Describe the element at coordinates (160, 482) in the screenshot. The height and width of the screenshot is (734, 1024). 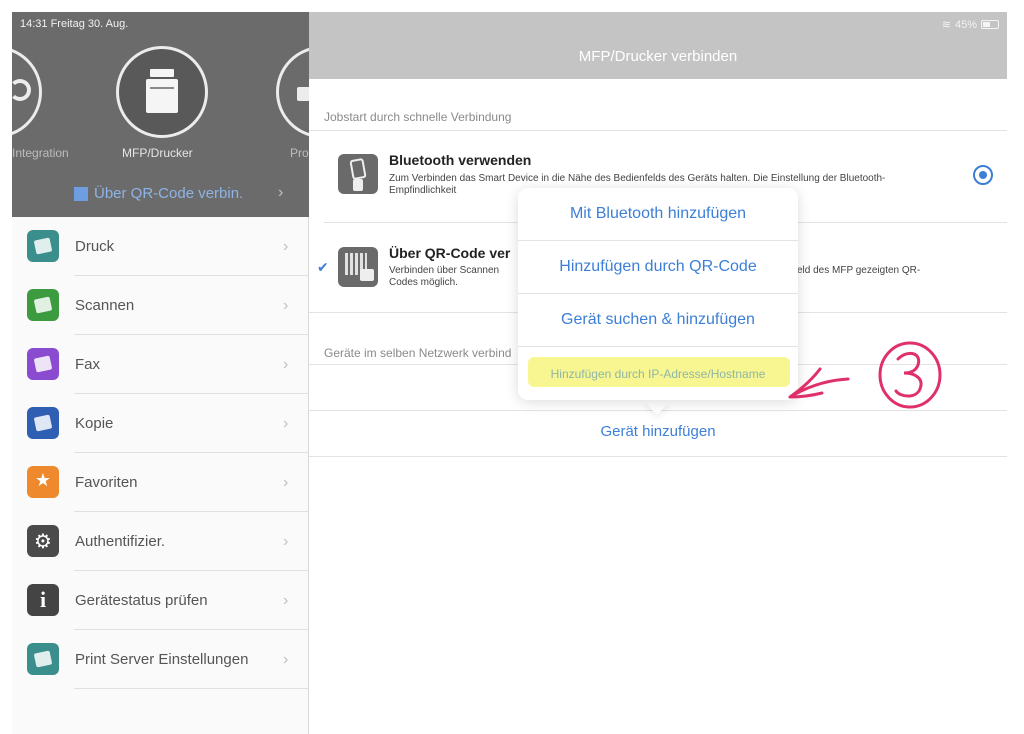
I see `sidebar-item-favoriten: ★ Favoriten ›` at that location.